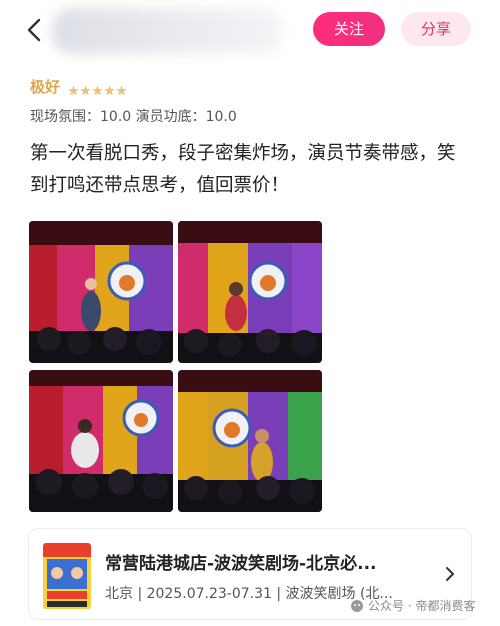 The image size is (500, 626). What do you see at coordinates (167, 31) in the screenshot?
I see `blurred-user-name` at bounding box center [167, 31].